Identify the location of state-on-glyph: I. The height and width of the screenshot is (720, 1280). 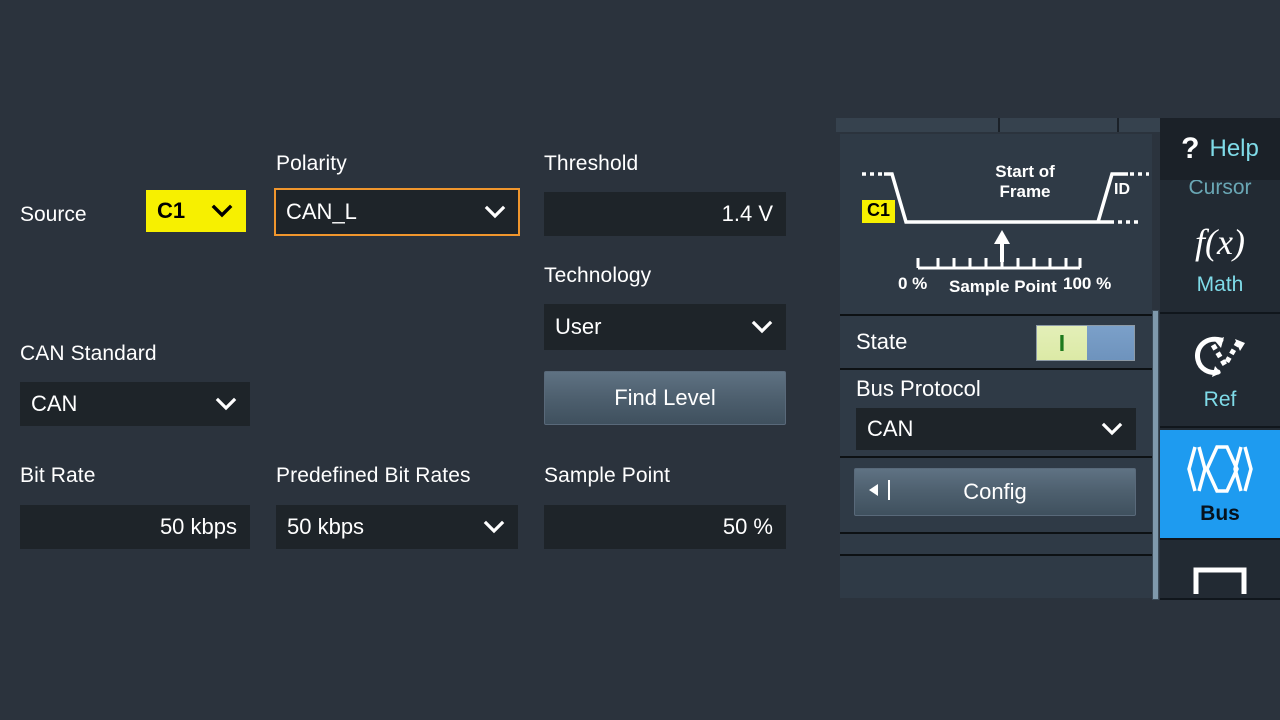
(1062, 342).